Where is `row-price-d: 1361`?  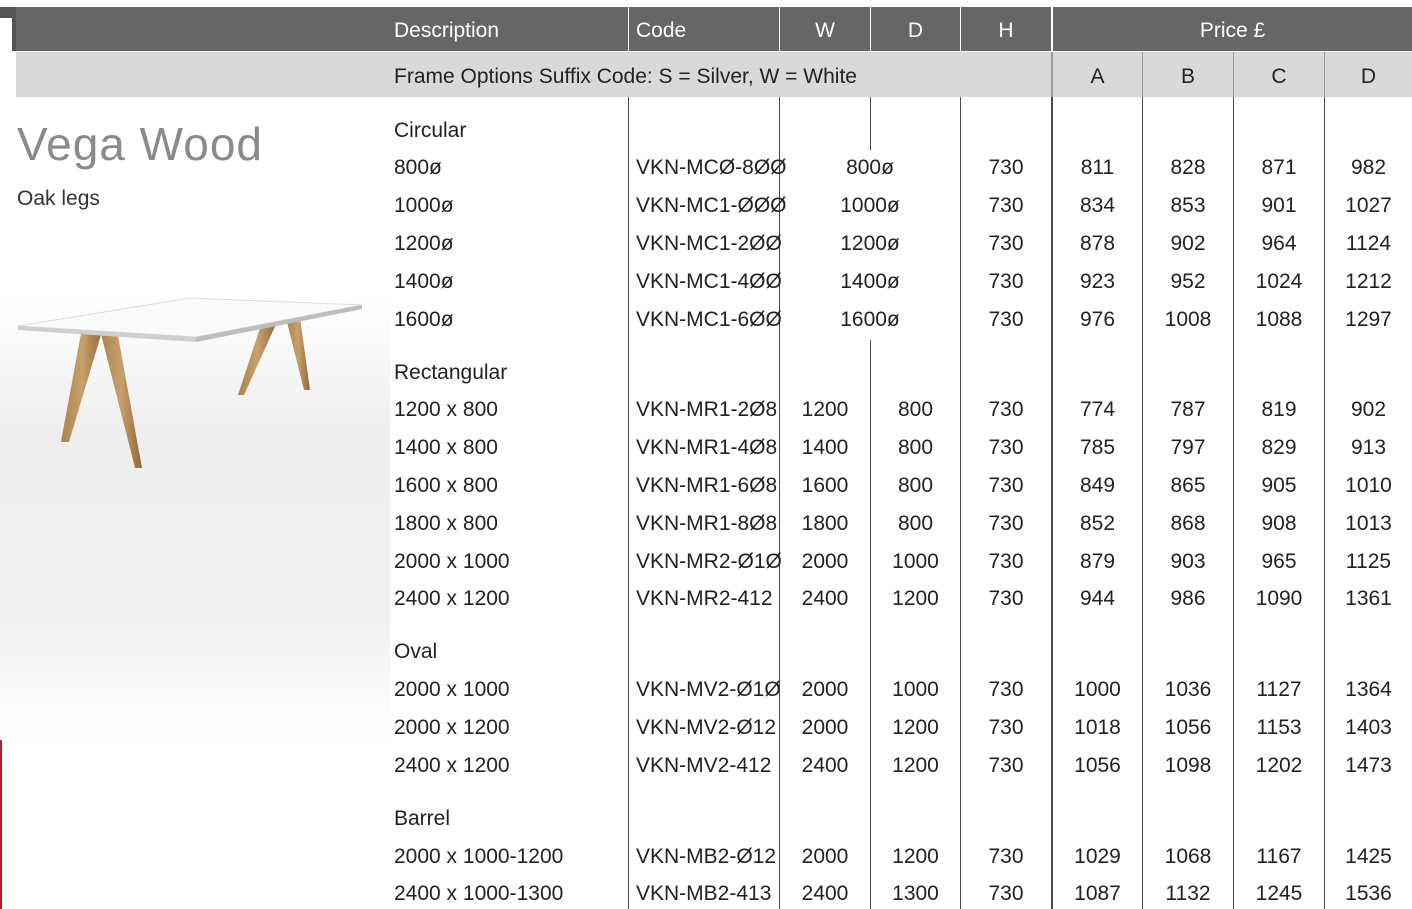
row-price-d: 1361 is located at coordinates (1368, 598).